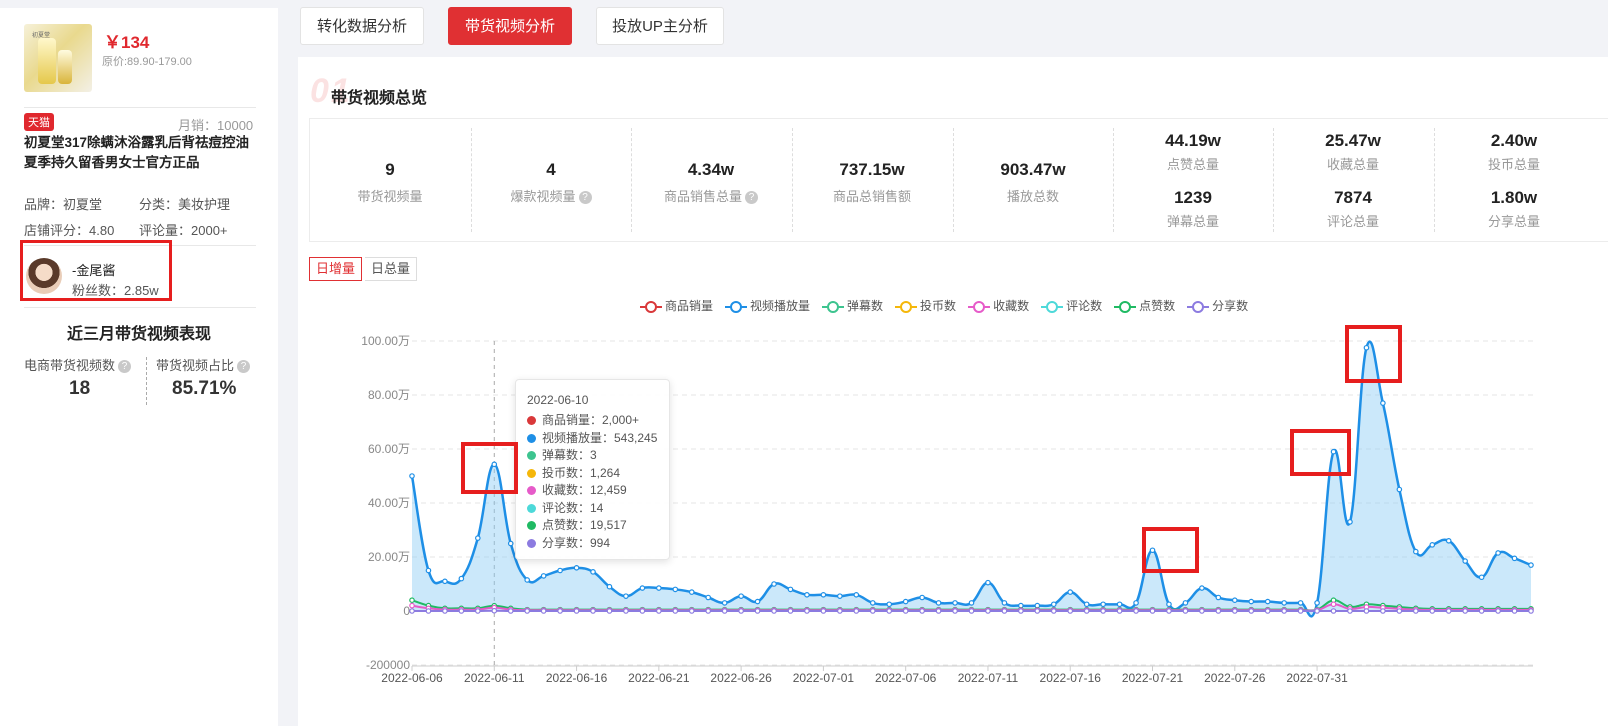 The image size is (1608, 726). I want to click on legend-label: 点赞数, so click(1157, 306).